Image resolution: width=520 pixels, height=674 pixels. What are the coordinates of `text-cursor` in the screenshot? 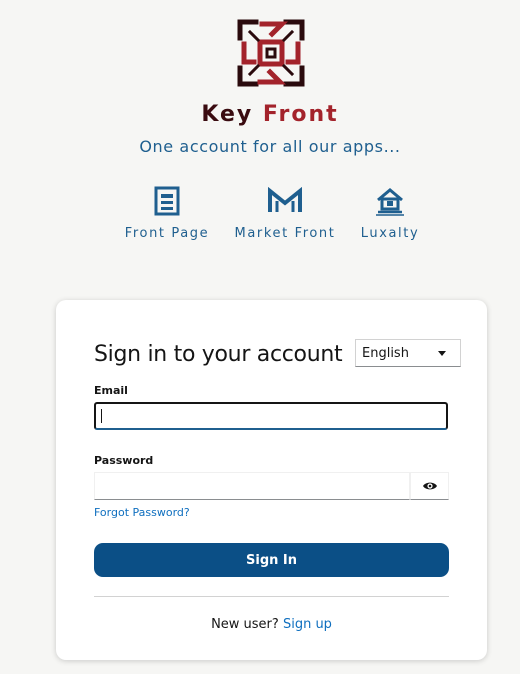 It's located at (101, 416).